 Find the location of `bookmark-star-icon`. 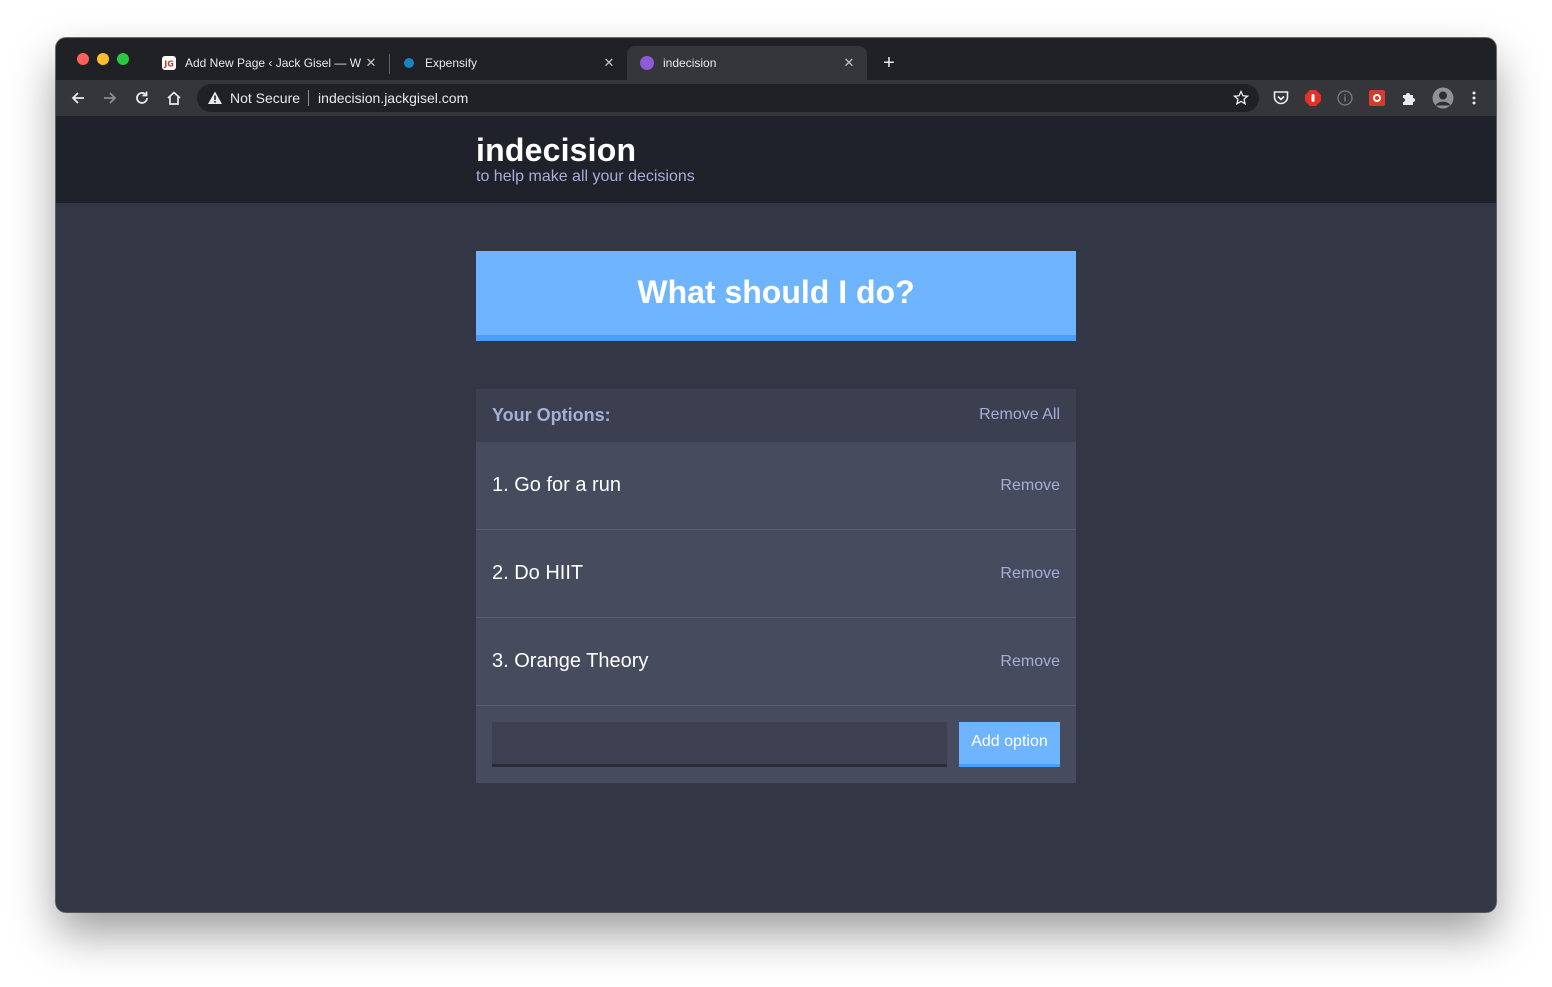

bookmark-star-icon is located at coordinates (1241, 98).